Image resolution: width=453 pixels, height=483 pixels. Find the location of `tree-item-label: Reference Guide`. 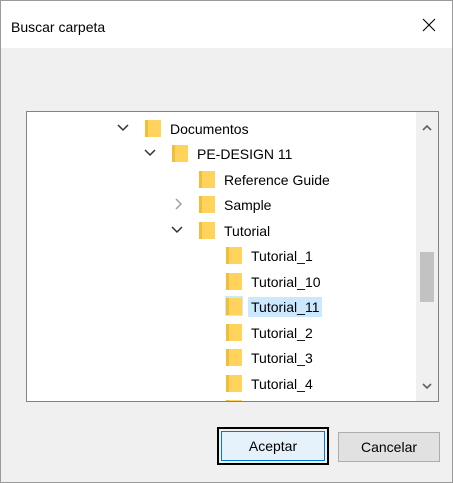

tree-item-label: Reference Guide is located at coordinates (277, 180).